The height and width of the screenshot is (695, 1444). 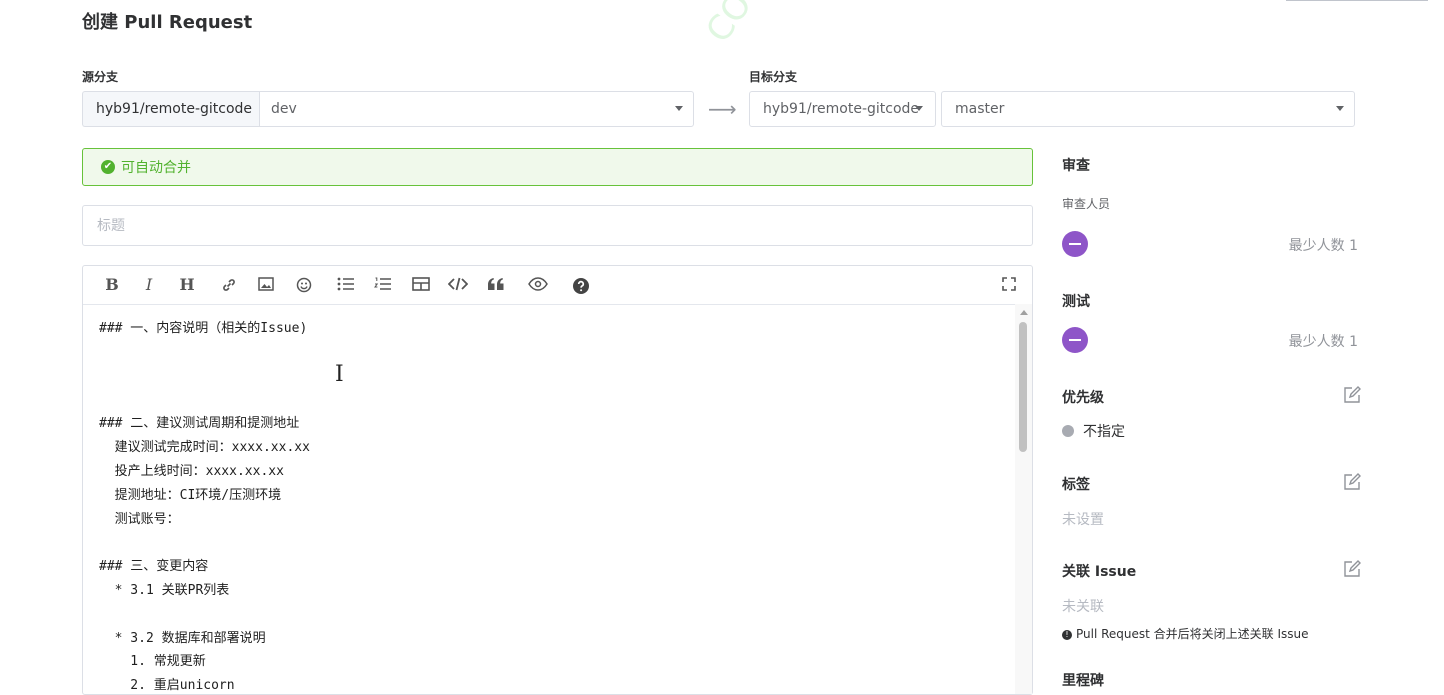 I want to click on editor-line: 2. 重启unicorn, so click(x=167, y=685).